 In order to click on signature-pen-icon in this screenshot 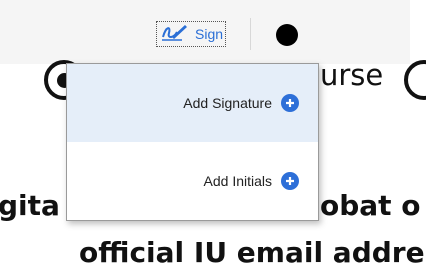, I will do `click(175, 34)`.